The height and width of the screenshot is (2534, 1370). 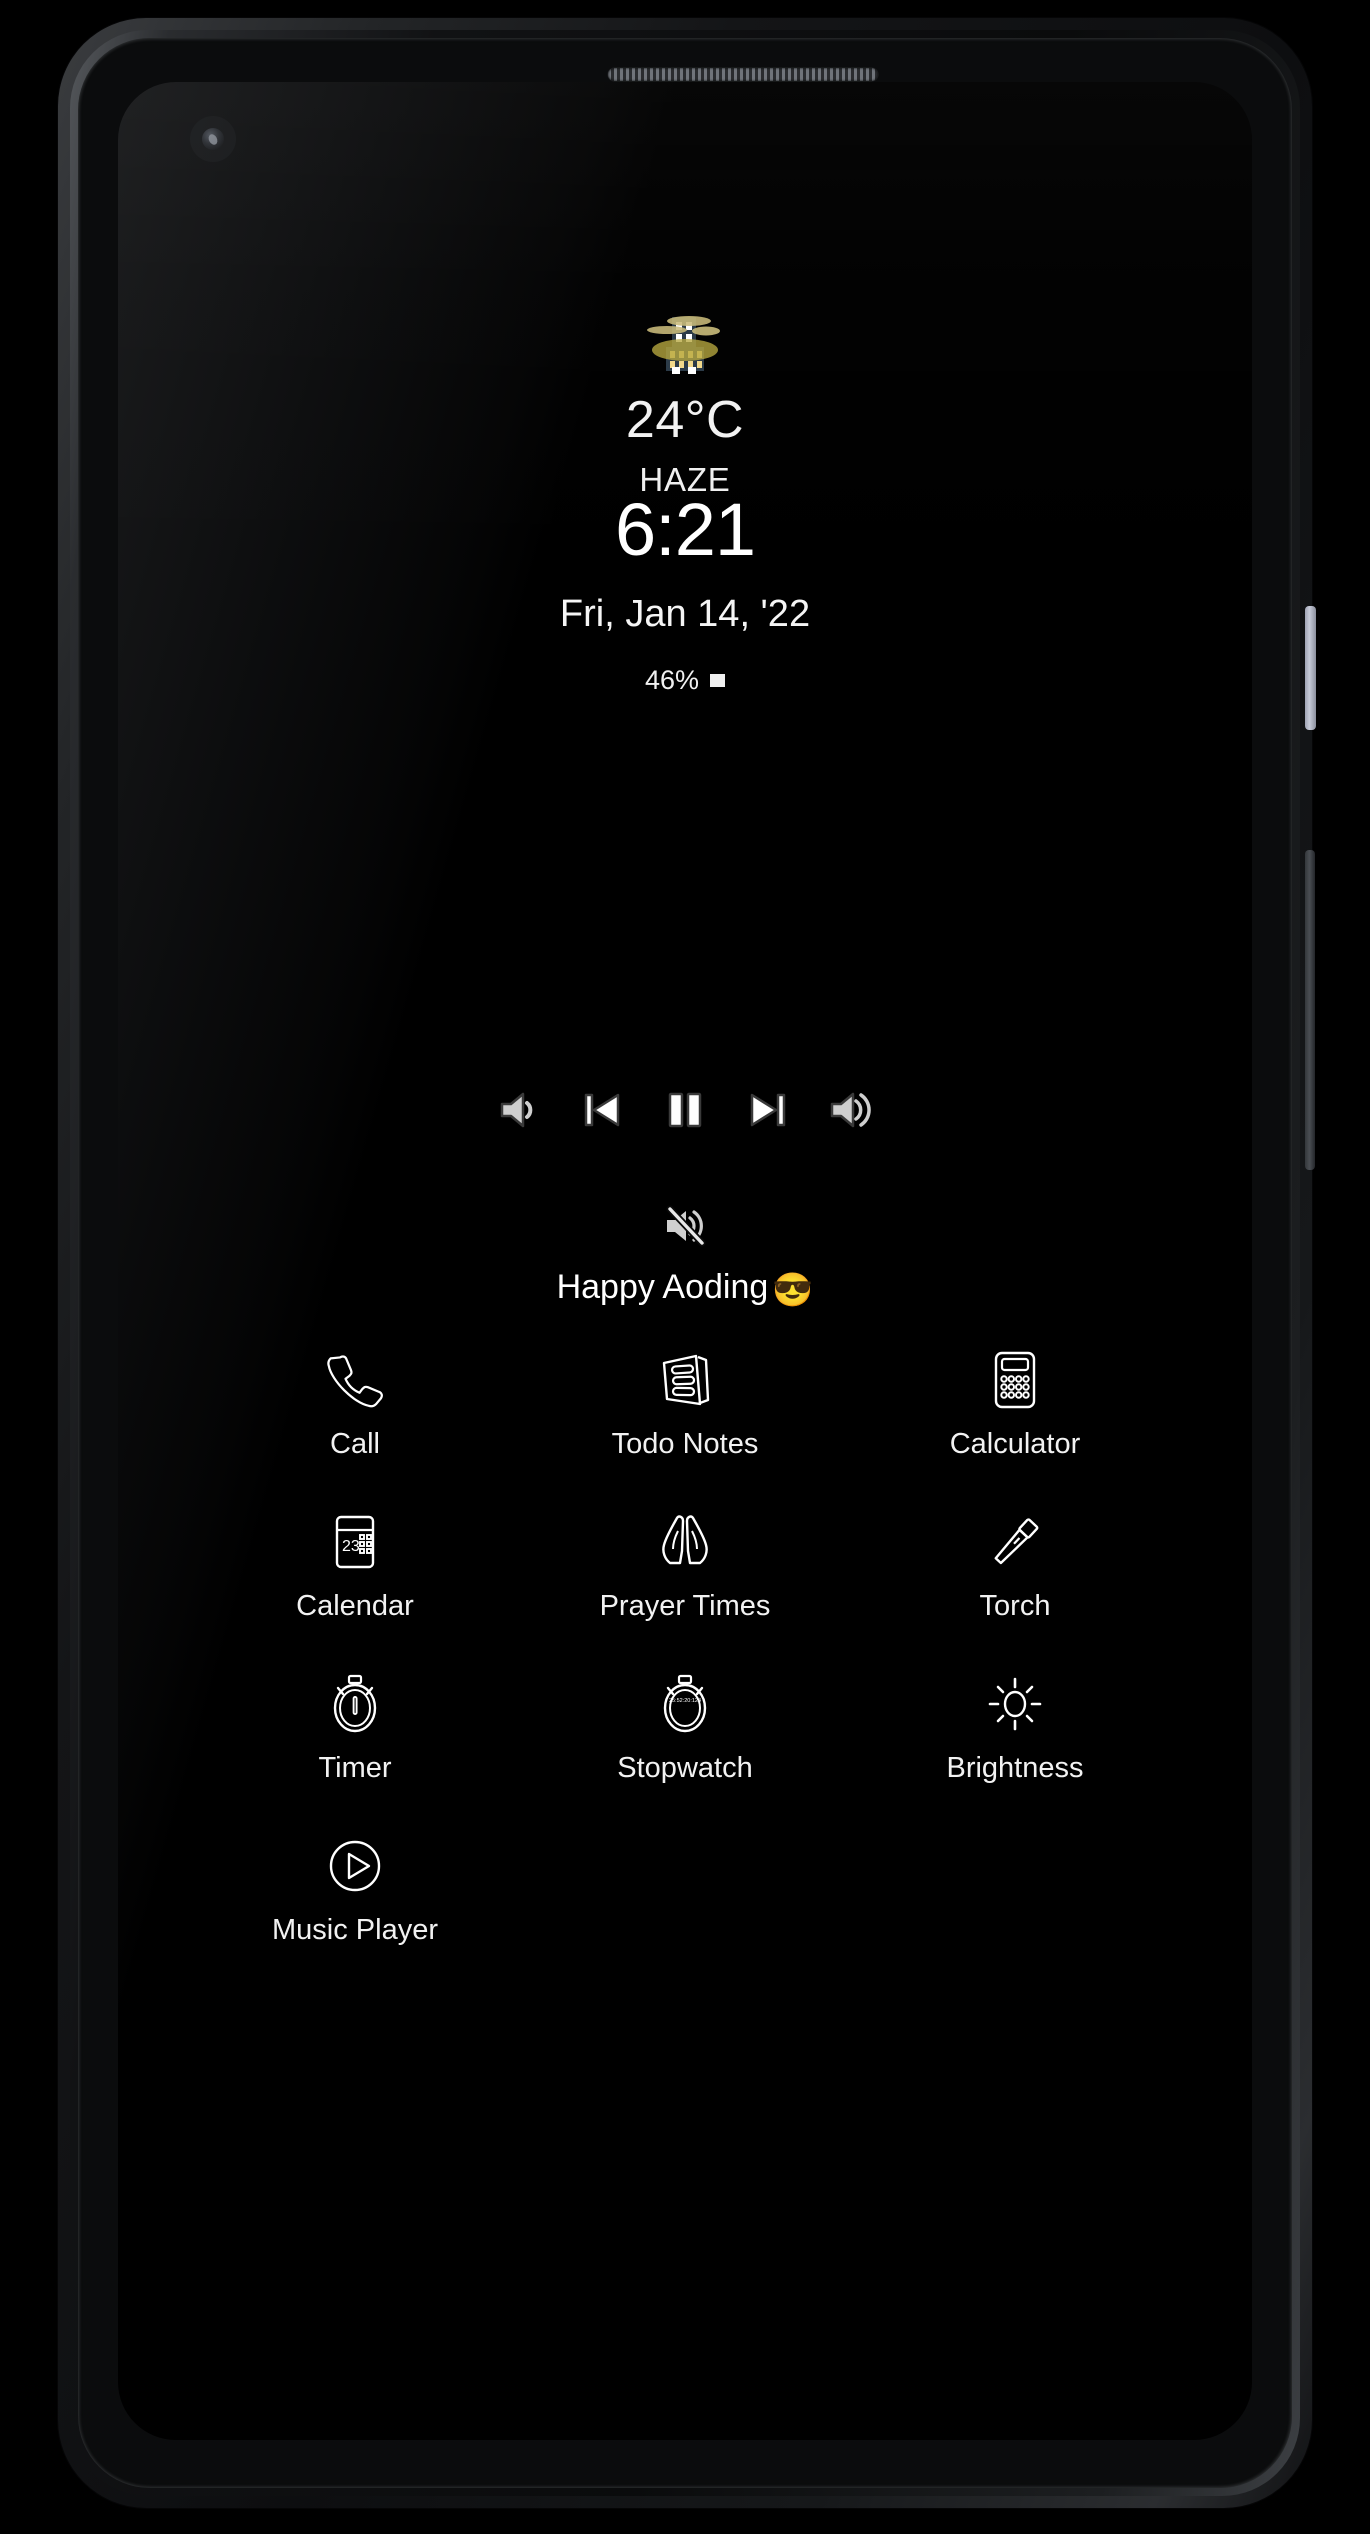 What do you see at coordinates (1015, 1768) in the screenshot?
I see `app-label: Brightness` at bounding box center [1015, 1768].